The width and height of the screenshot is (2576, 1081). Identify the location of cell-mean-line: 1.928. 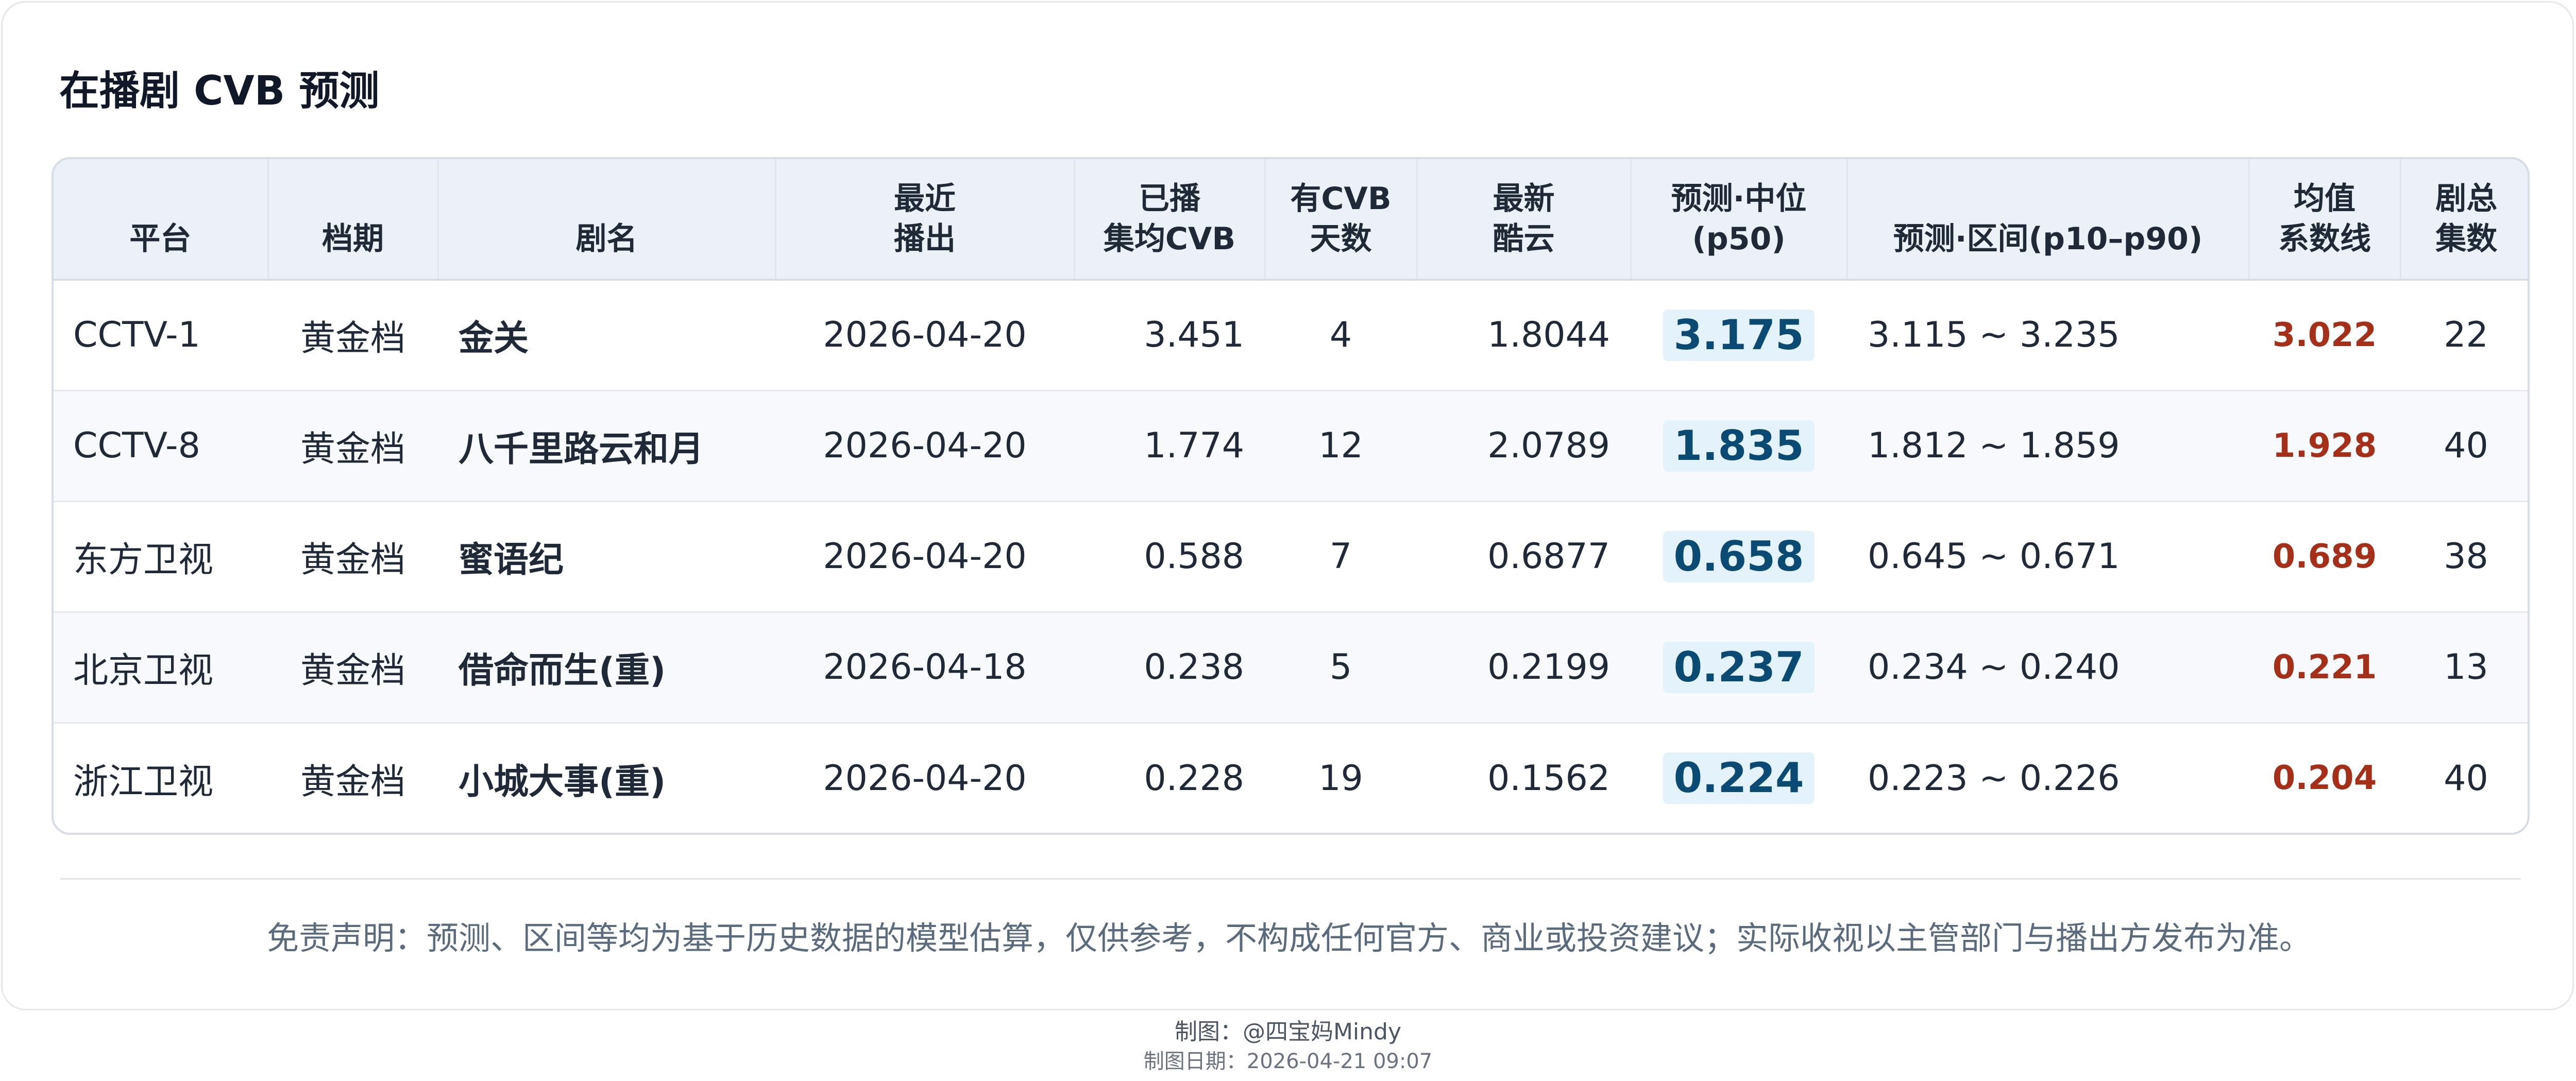
(2324, 446).